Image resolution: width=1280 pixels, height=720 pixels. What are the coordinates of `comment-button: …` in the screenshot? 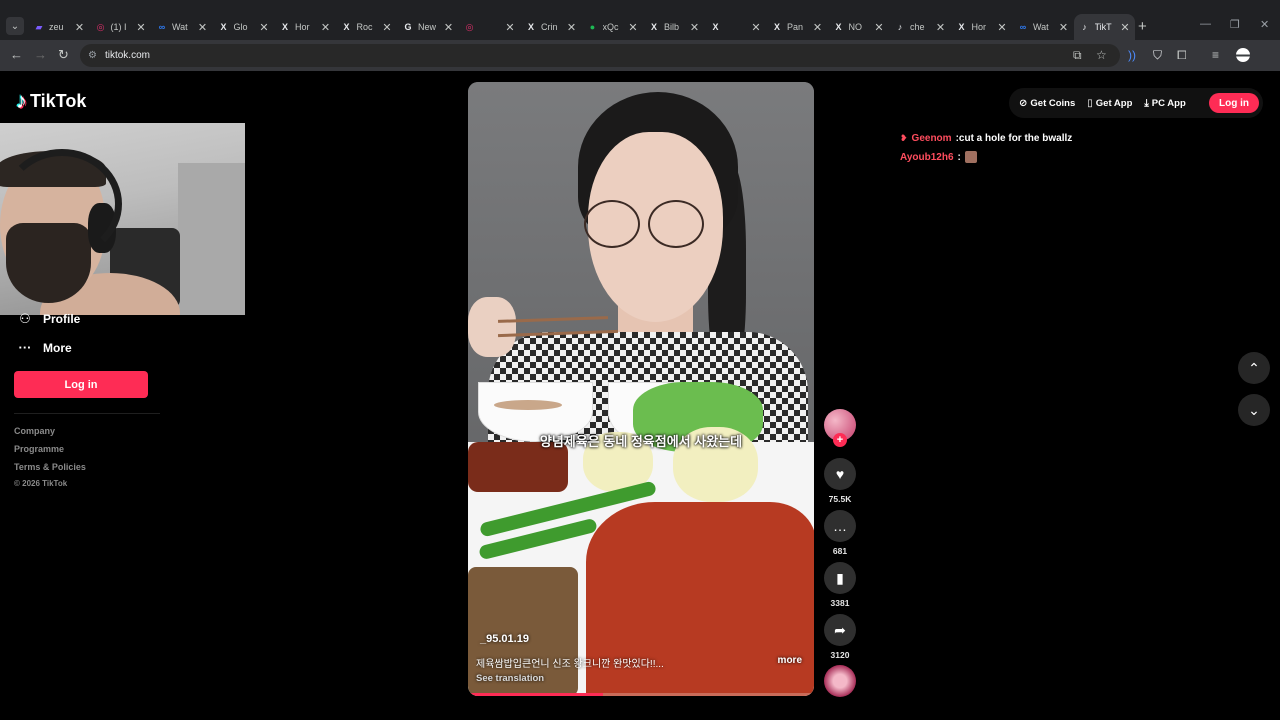 It's located at (840, 526).